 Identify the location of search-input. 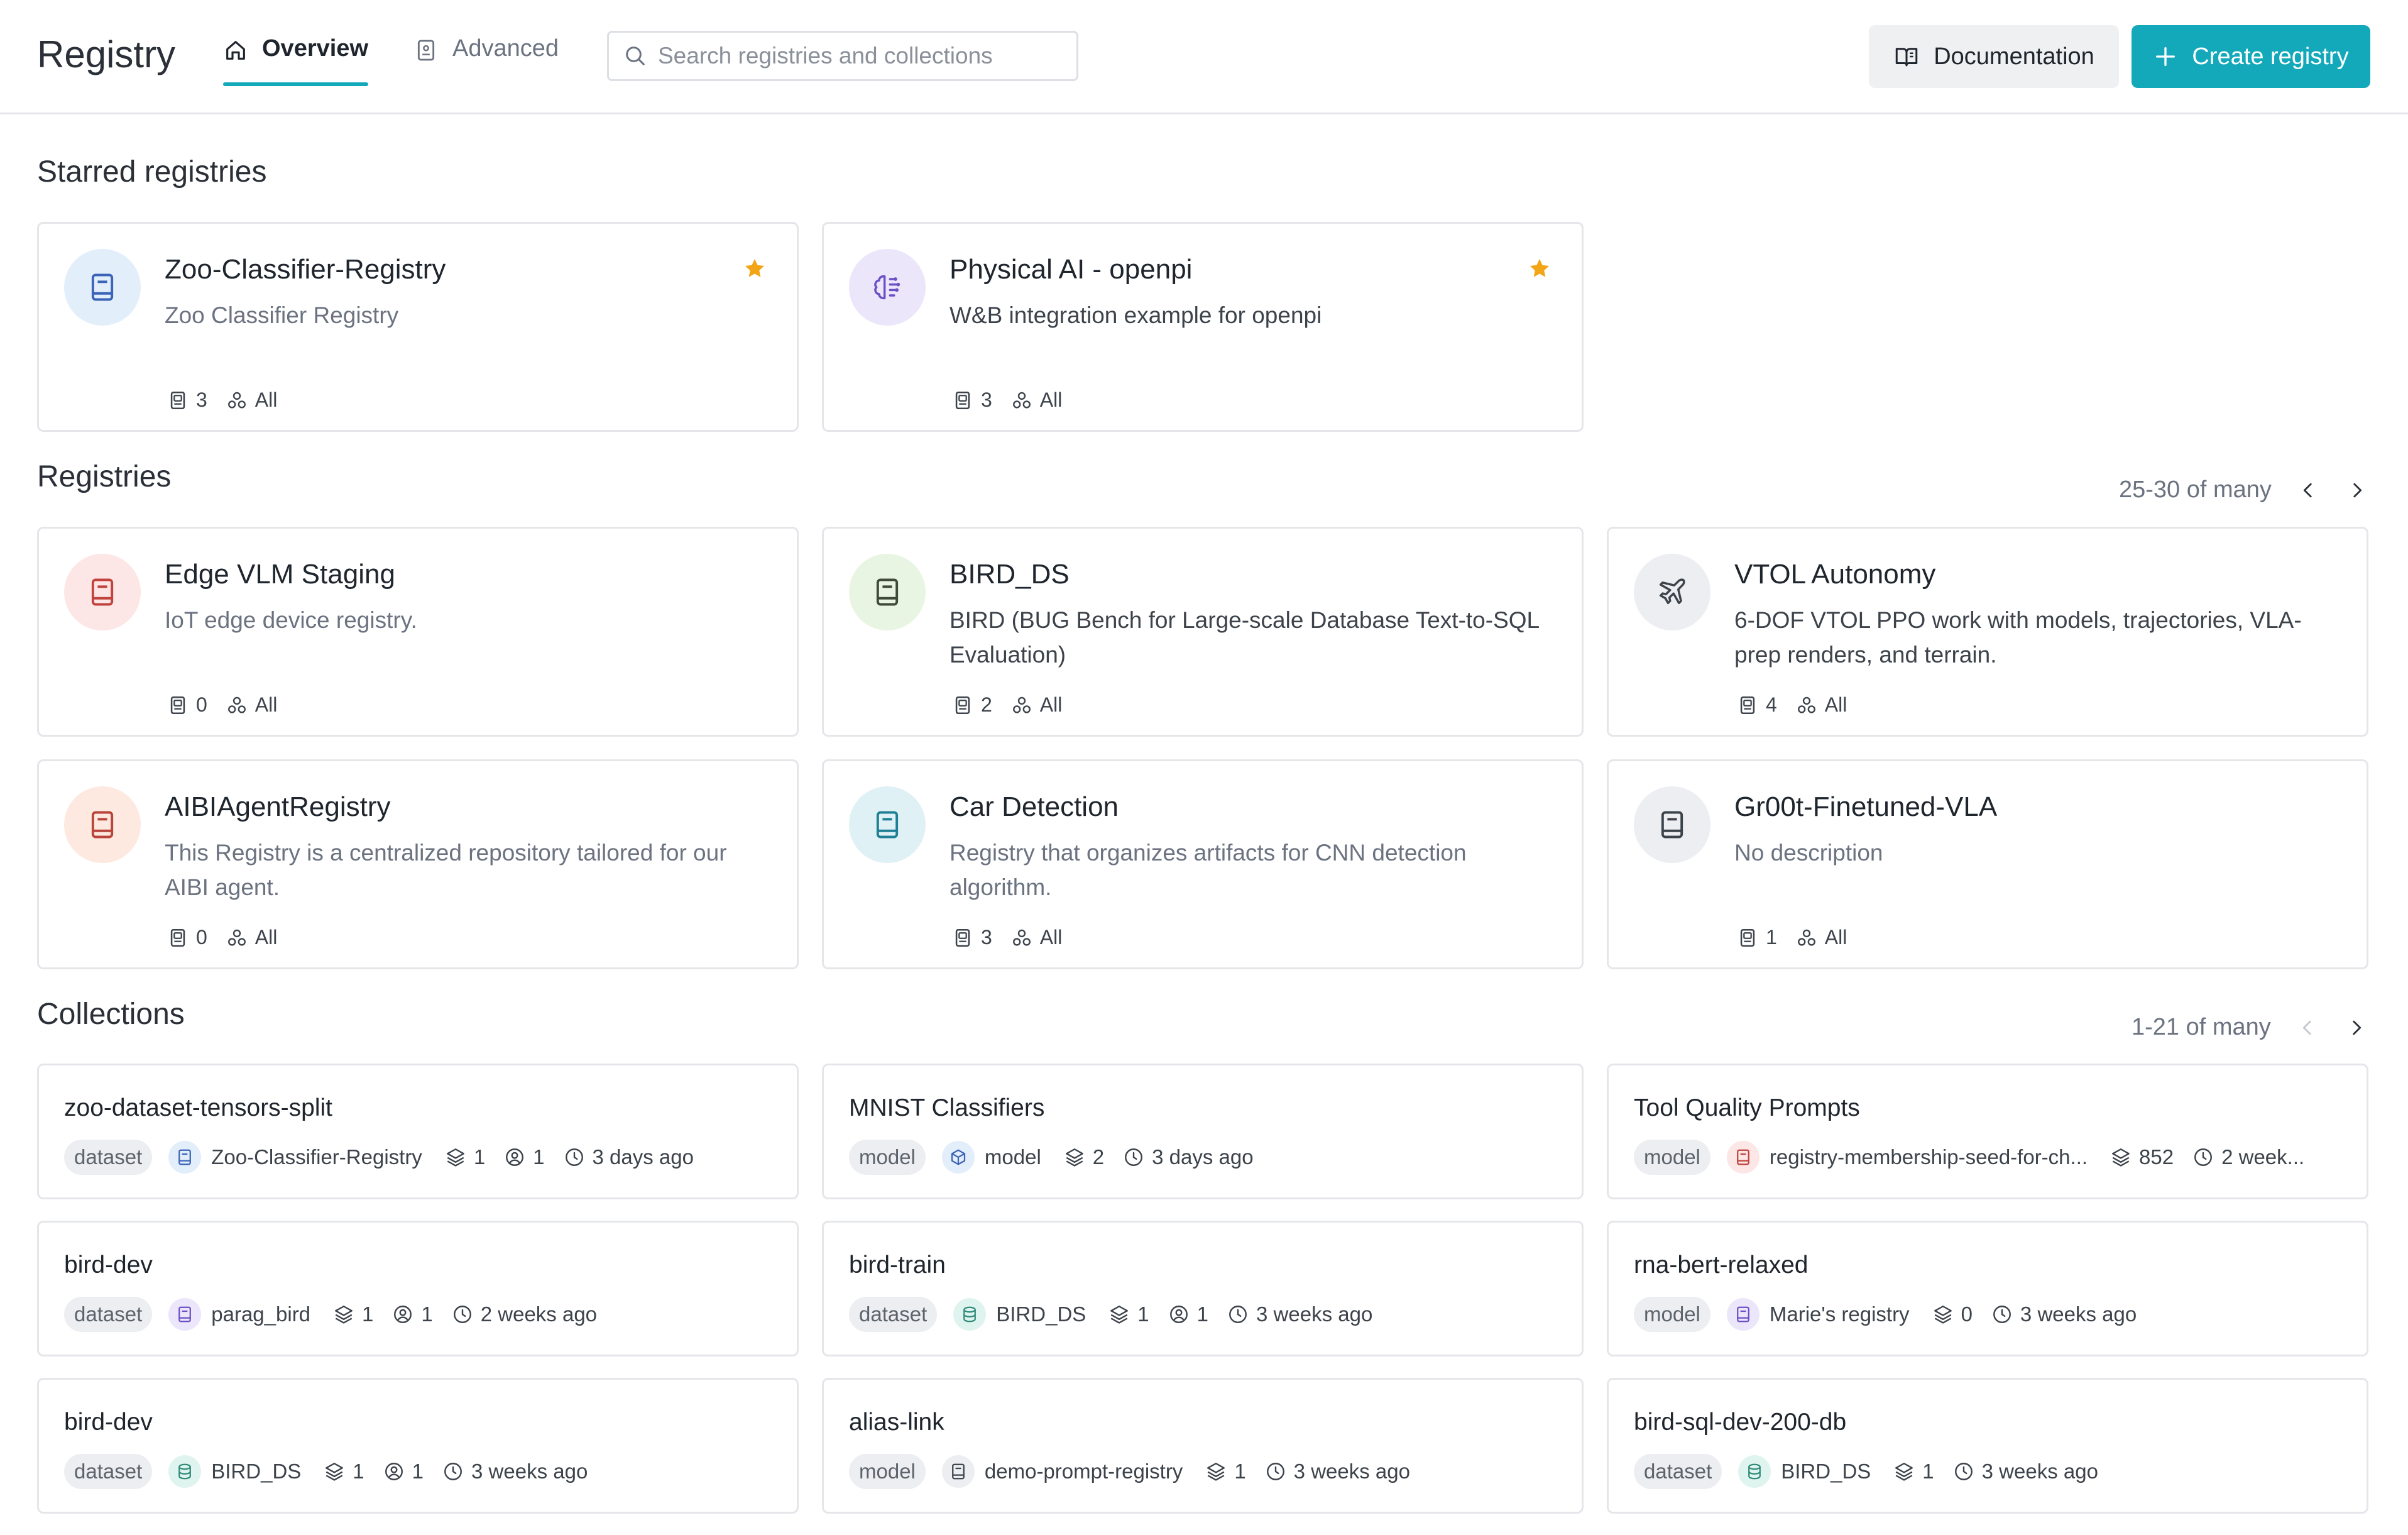
(853, 56).